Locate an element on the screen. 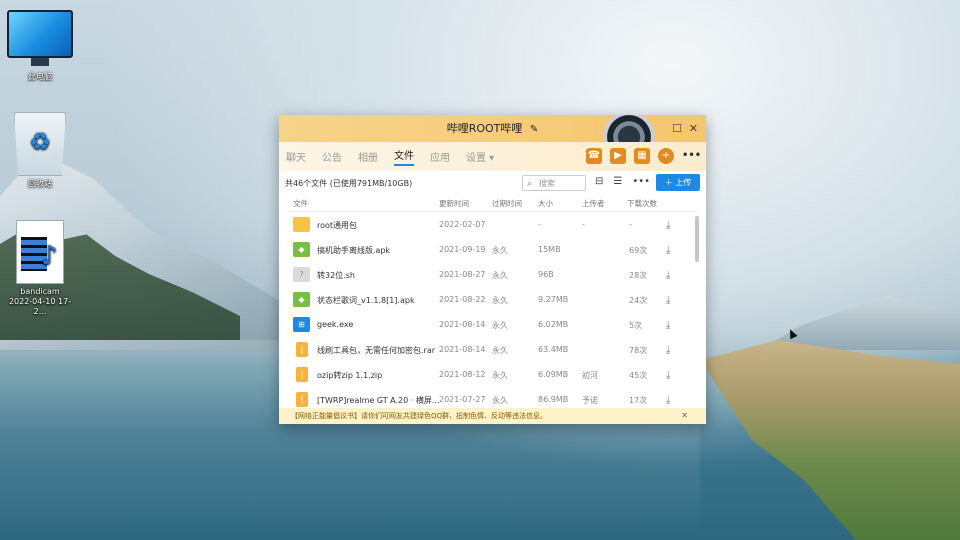 Image resolution: width=960 pixels, height=540 pixels. tab-apps: 应用 is located at coordinates (440, 156).